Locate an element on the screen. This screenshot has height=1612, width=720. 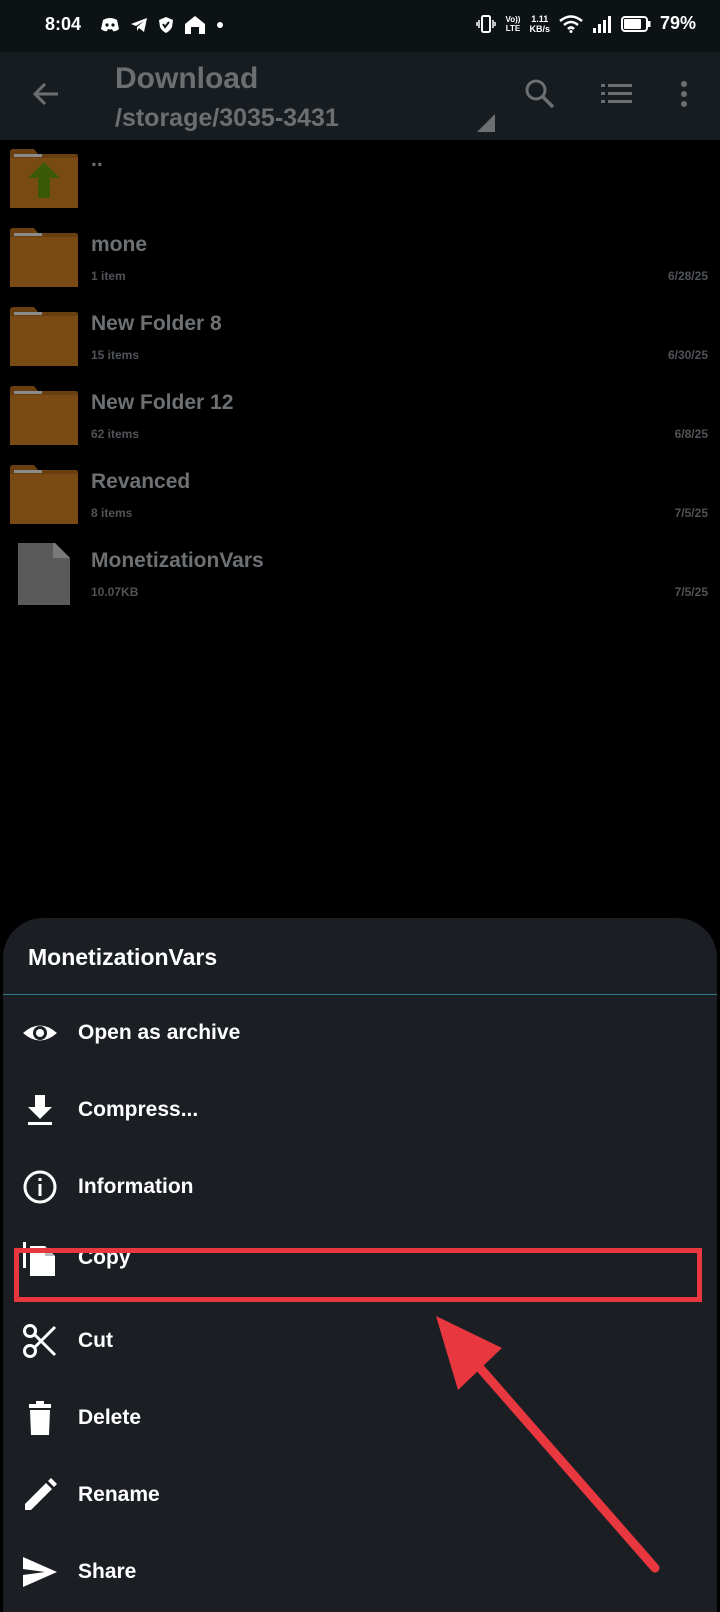
folder-title: Download is located at coordinates (187, 78).